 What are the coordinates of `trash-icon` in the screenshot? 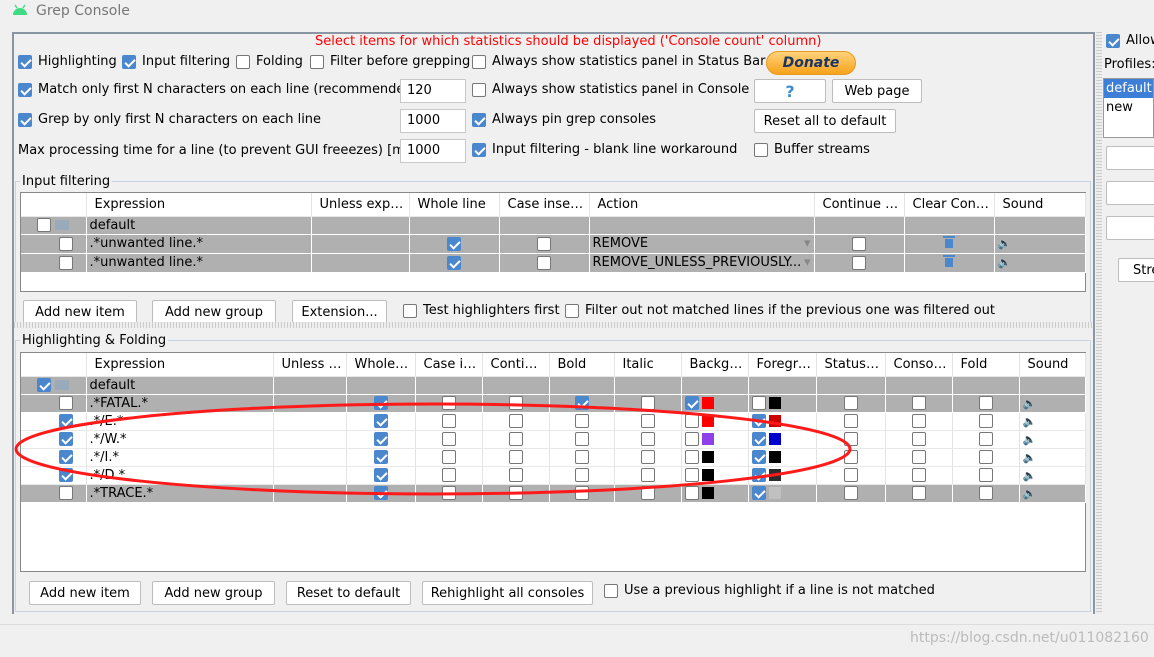 It's located at (949, 261).